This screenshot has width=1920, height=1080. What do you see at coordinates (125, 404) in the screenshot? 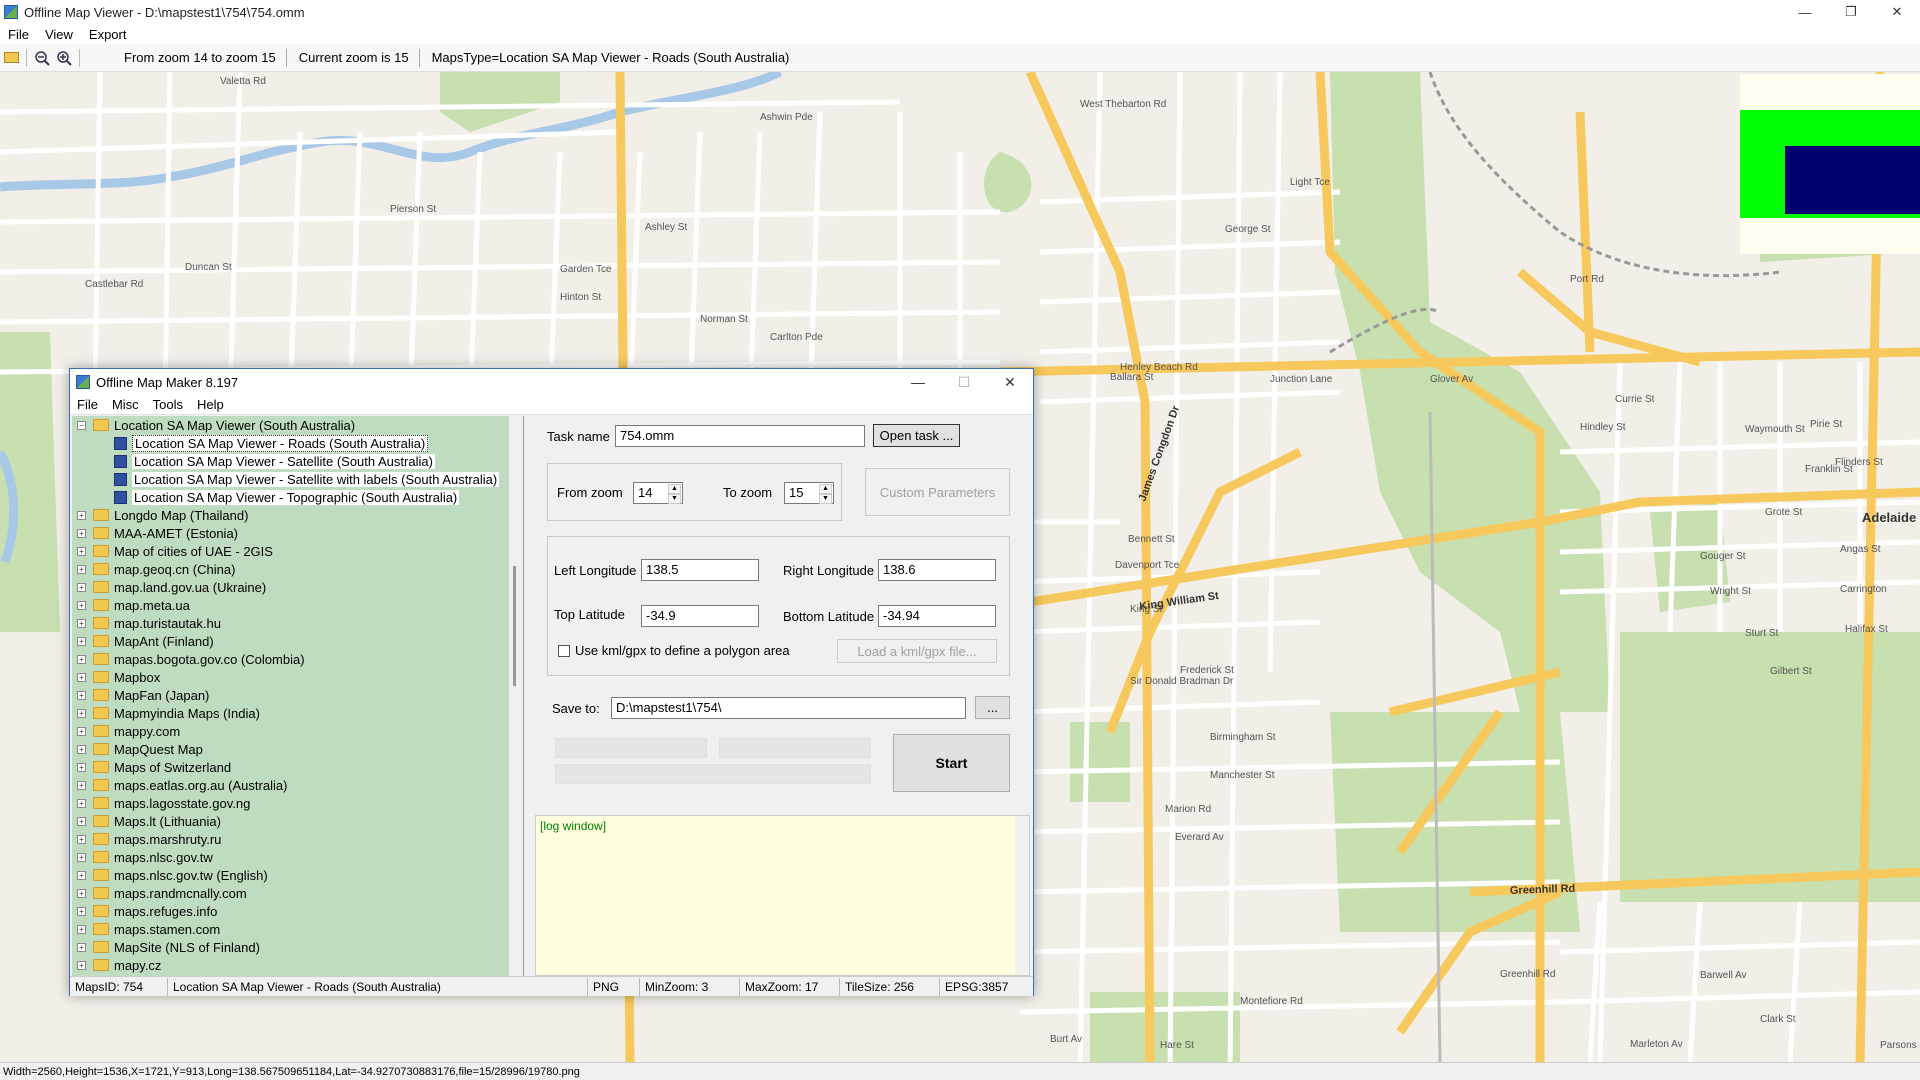
I see `dialog-menu-misc: Misc` at bounding box center [125, 404].